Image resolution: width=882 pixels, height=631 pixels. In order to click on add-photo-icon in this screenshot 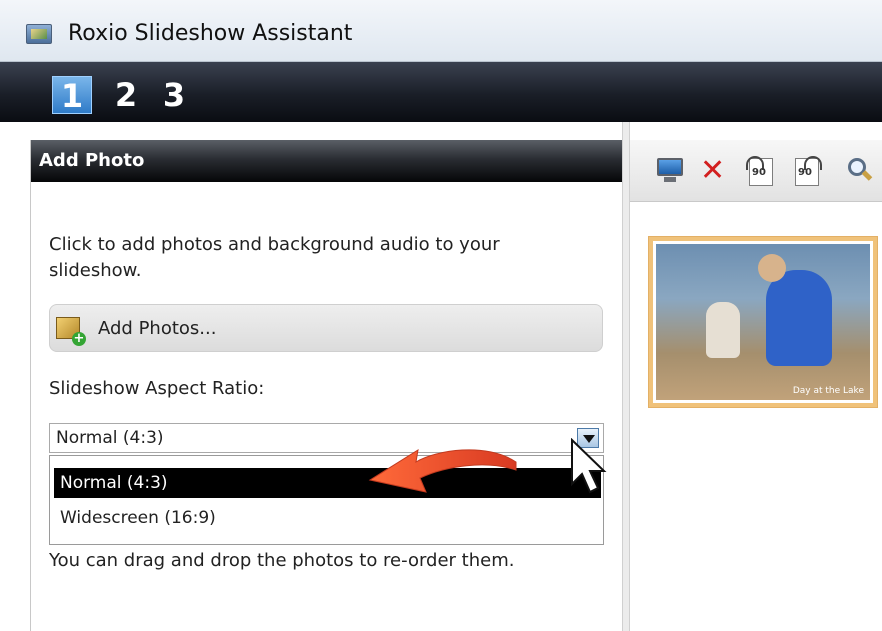, I will do `click(71, 331)`.